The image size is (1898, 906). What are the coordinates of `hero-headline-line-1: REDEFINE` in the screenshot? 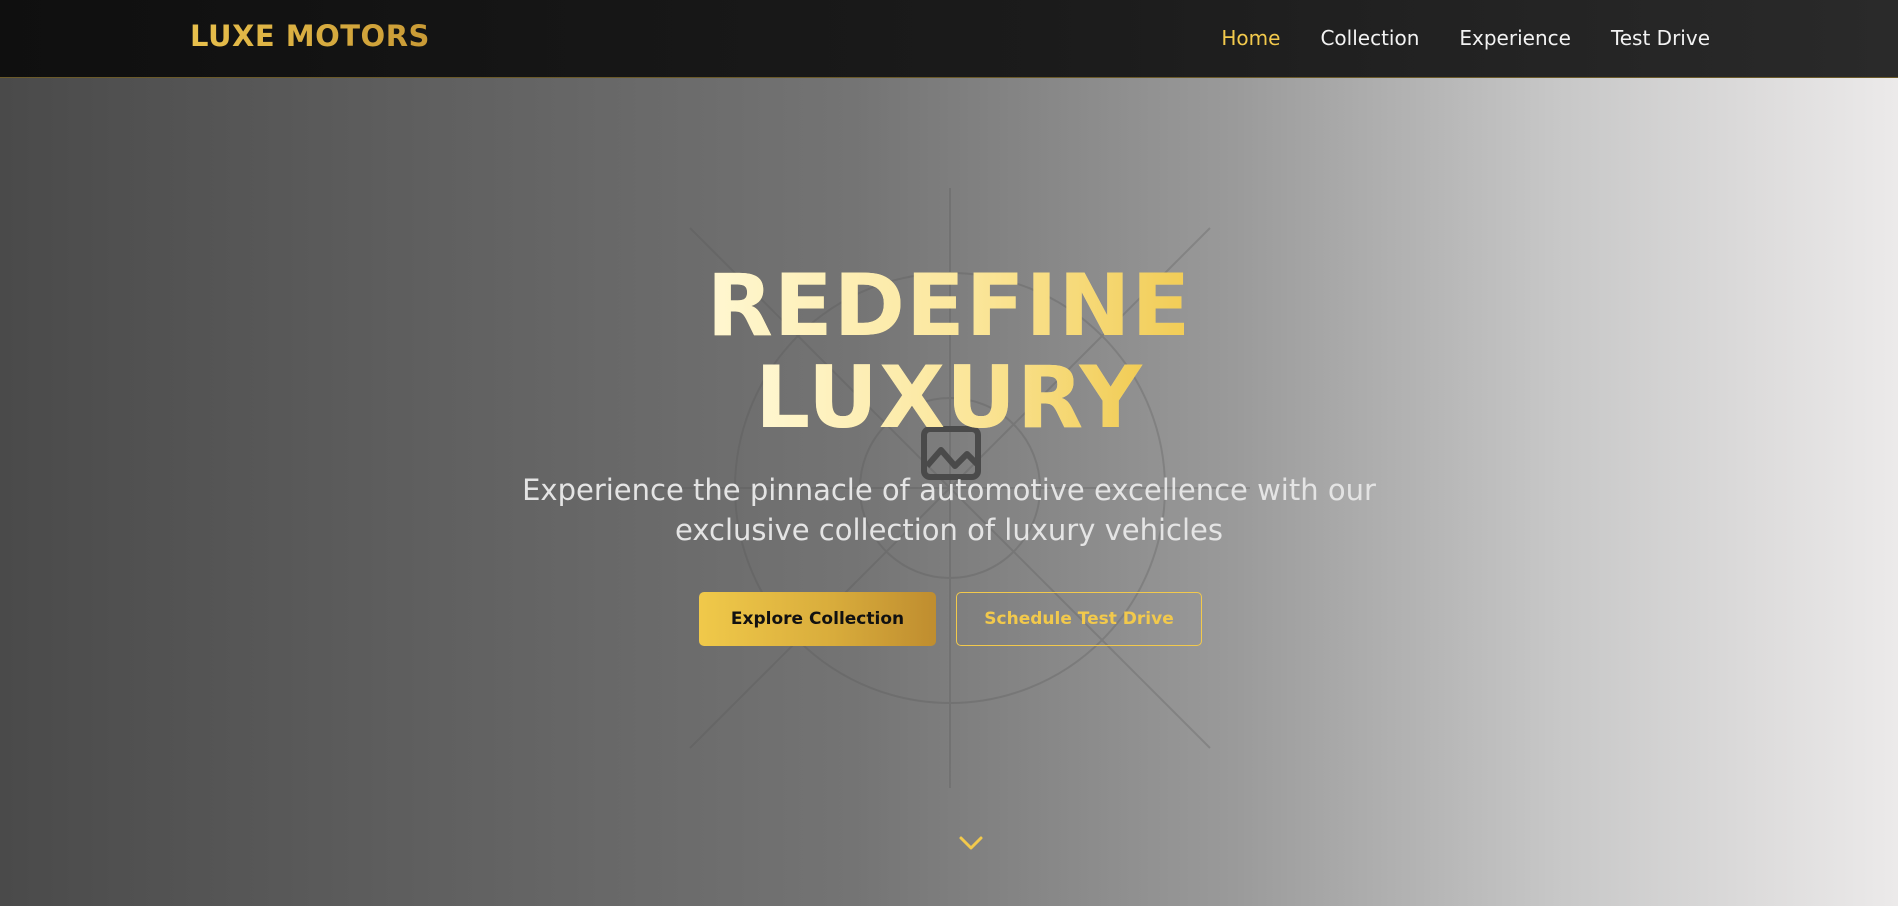 It's located at (949, 306).